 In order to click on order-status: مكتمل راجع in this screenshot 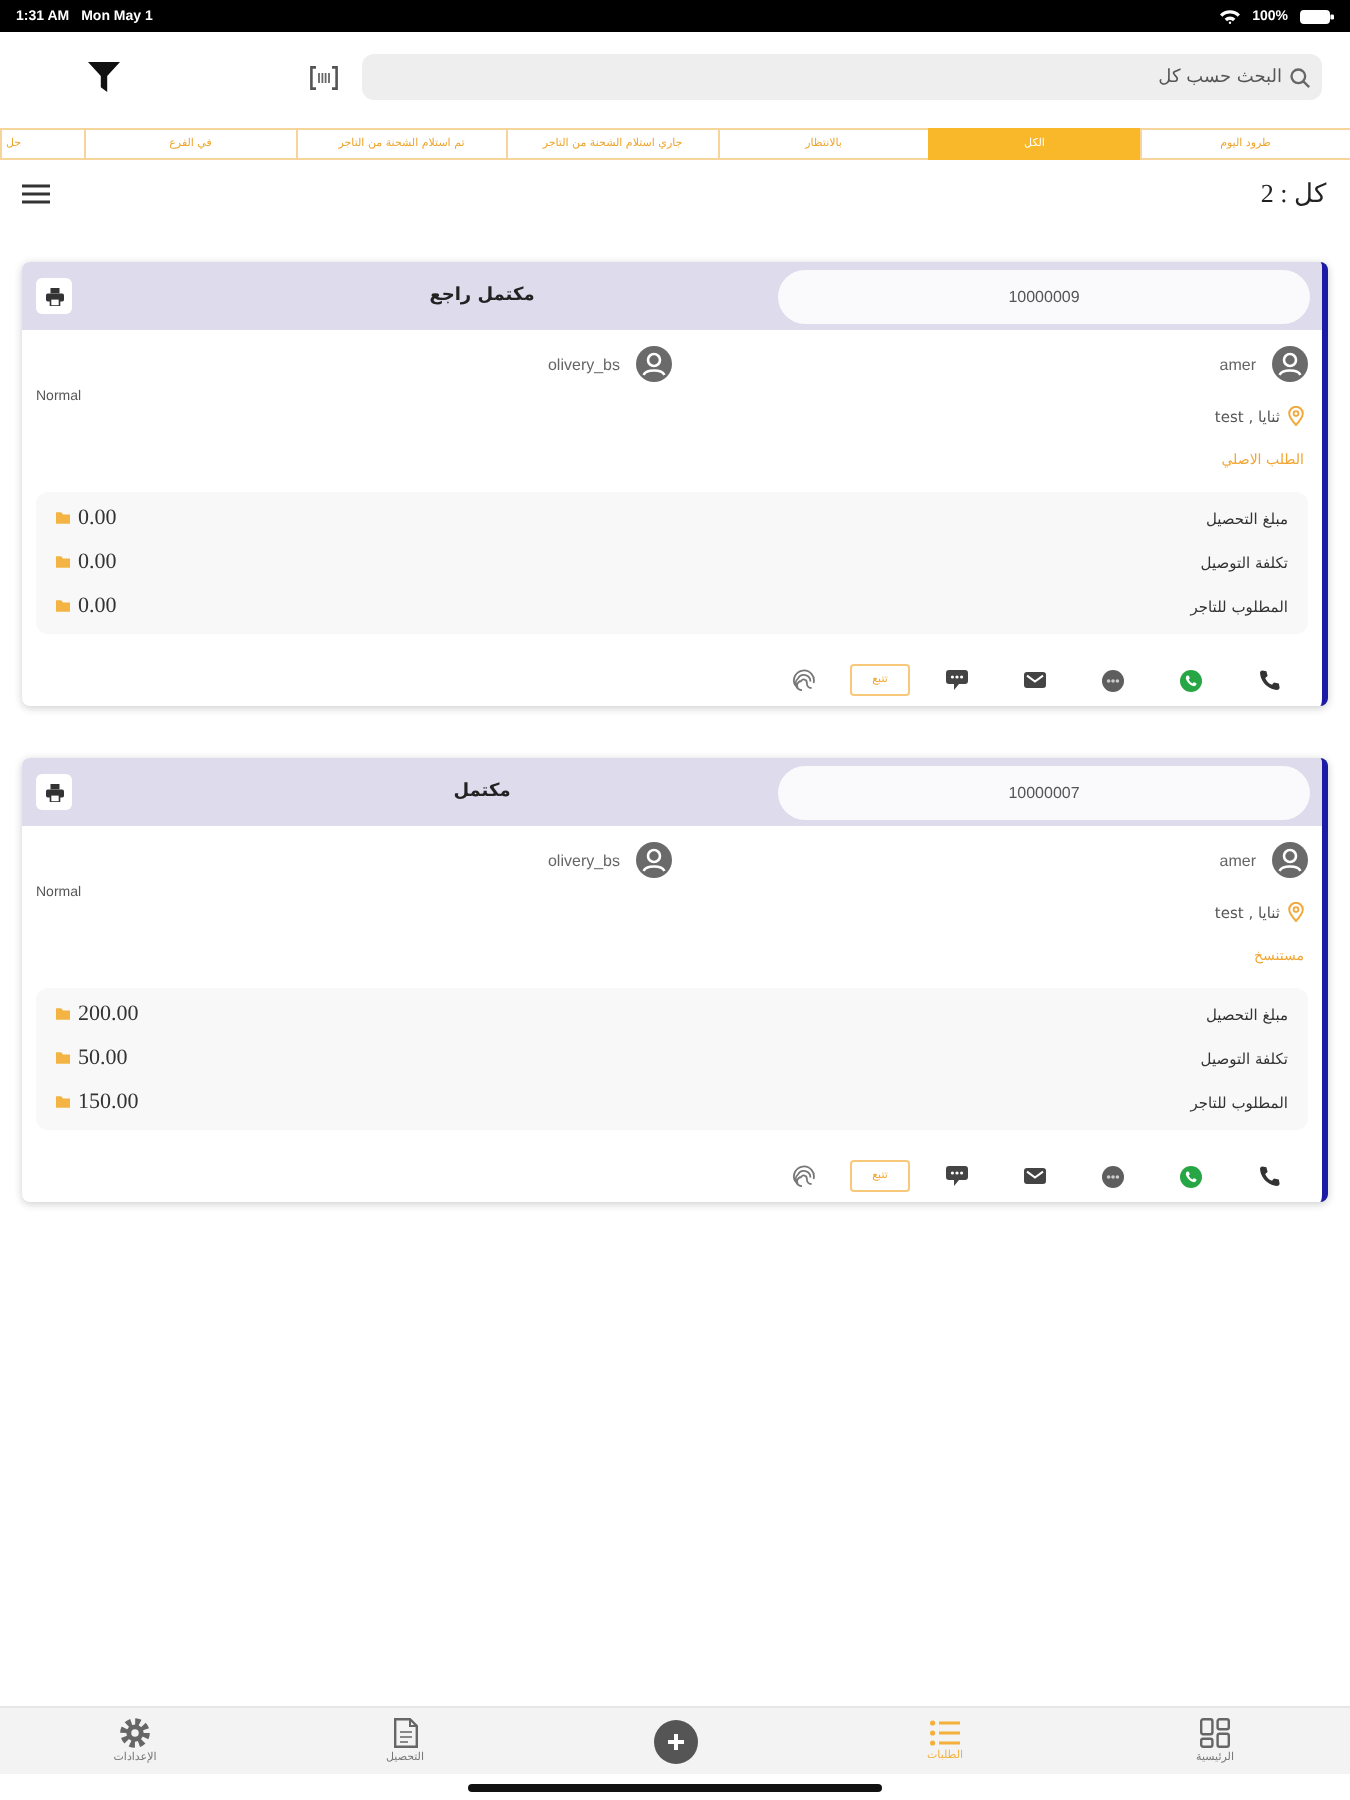, I will do `click(482, 296)`.